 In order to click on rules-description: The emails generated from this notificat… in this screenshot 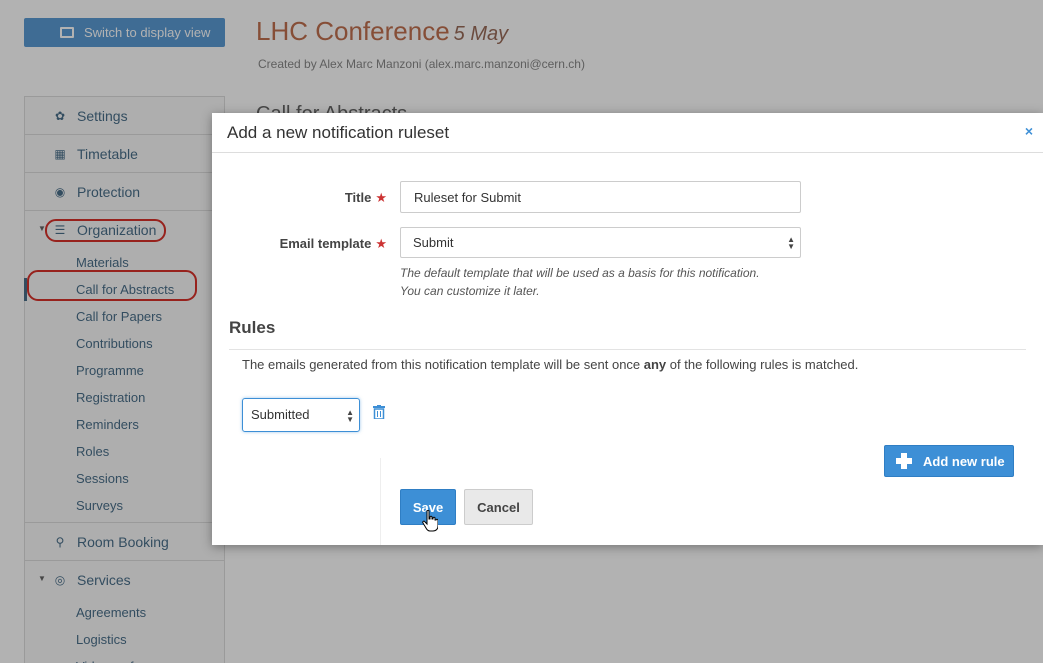, I will do `click(550, 364)`.